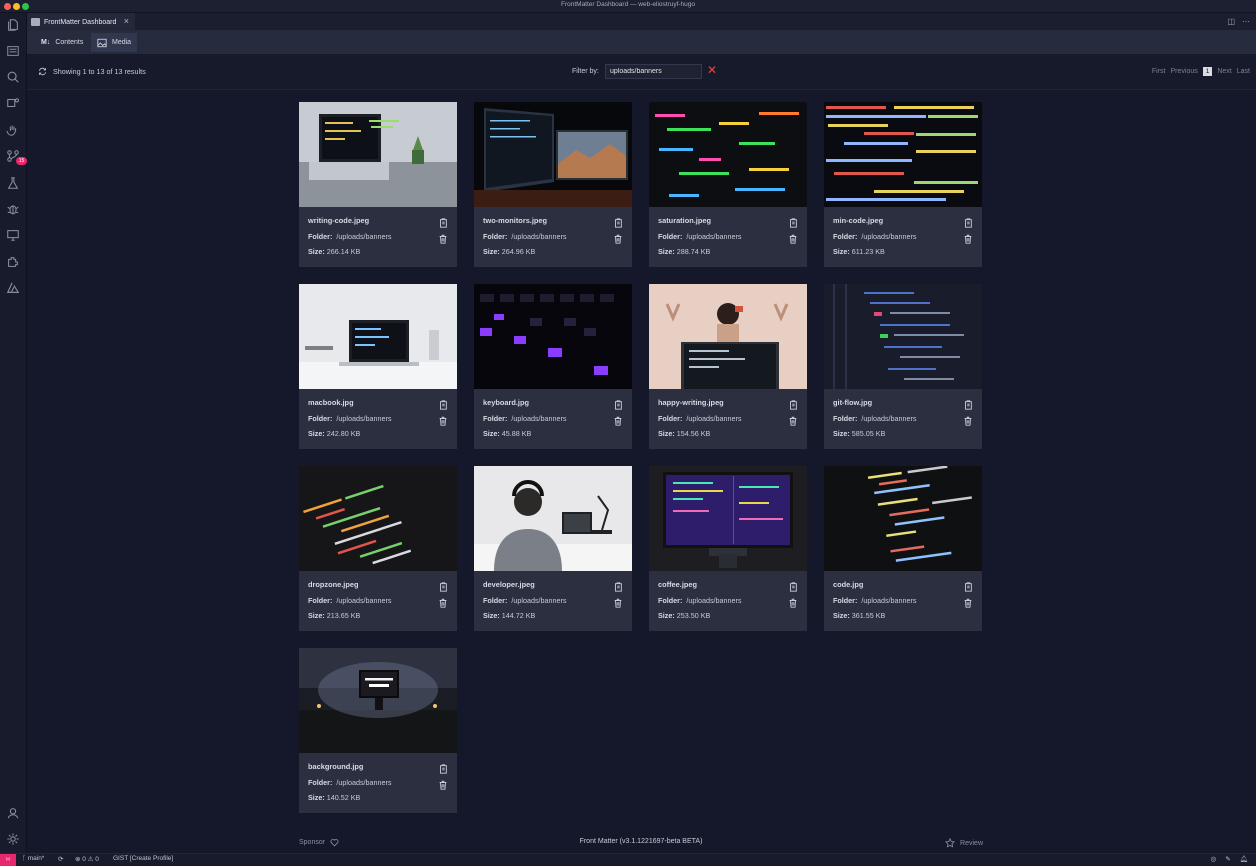 The image size is (1256, 866). I want to click on tab-media: Media, so click(114, 42).